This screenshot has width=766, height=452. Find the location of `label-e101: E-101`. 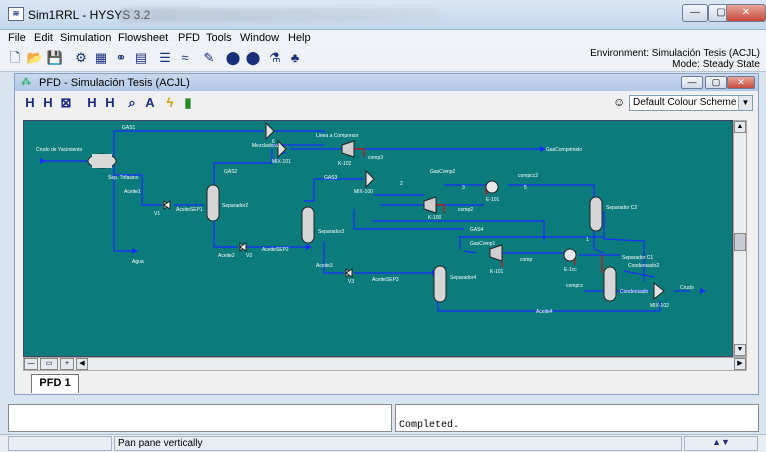

label-e101: E-101 is located at coordinates (493, 200).